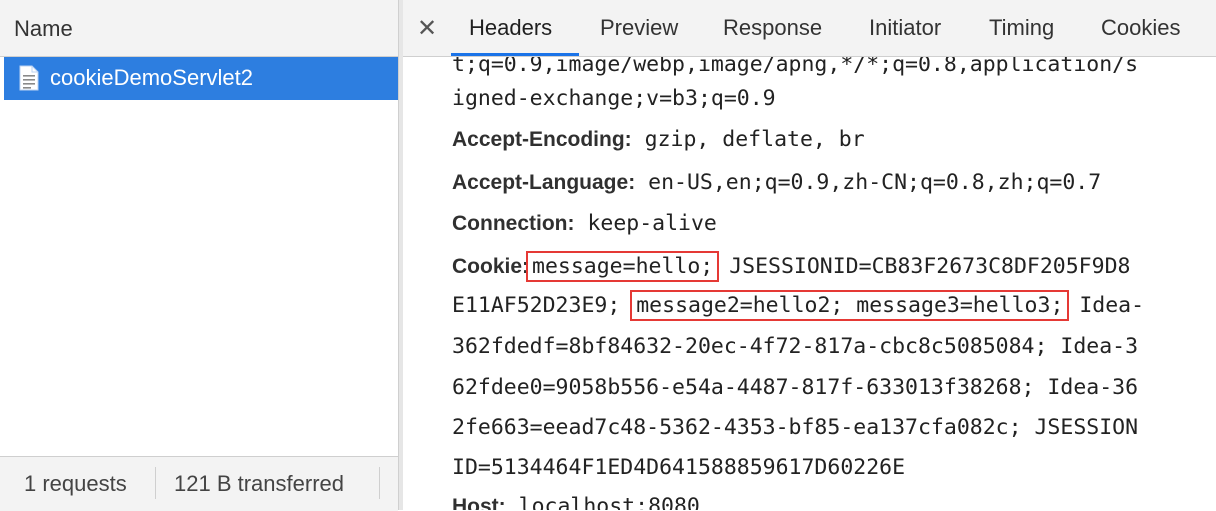 This screenshot has height=511, width=1216. What do you see at coordinates (75, 483) in the screenshot?
I see `request-count: 1 requests` at bounding box center [75, 483].